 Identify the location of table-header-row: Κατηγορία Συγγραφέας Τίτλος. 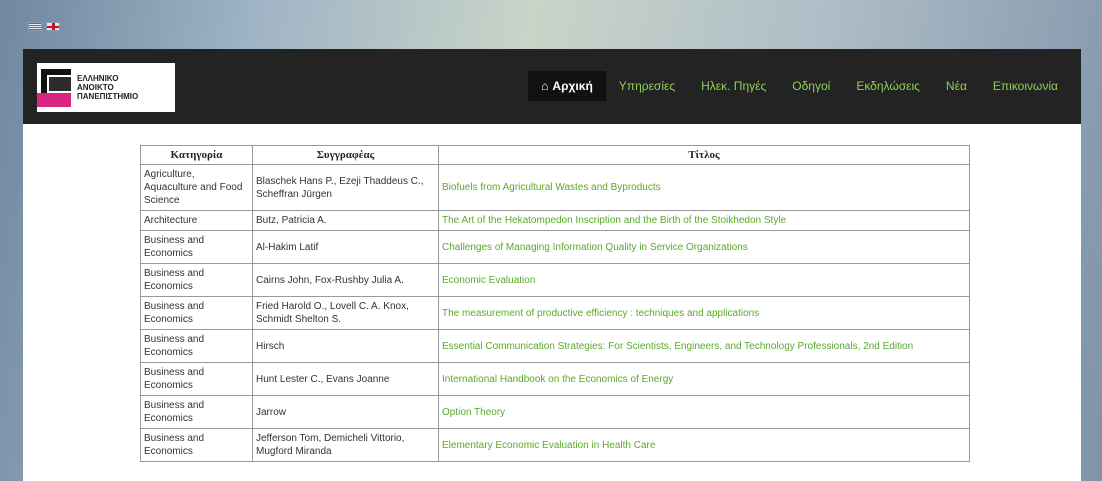
(555, 155).